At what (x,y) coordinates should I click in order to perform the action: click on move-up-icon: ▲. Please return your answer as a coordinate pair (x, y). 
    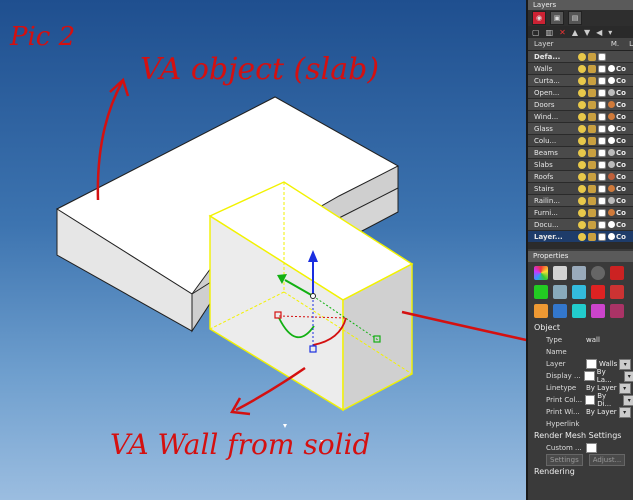
    Looking at the image, I should click on (575, 32).